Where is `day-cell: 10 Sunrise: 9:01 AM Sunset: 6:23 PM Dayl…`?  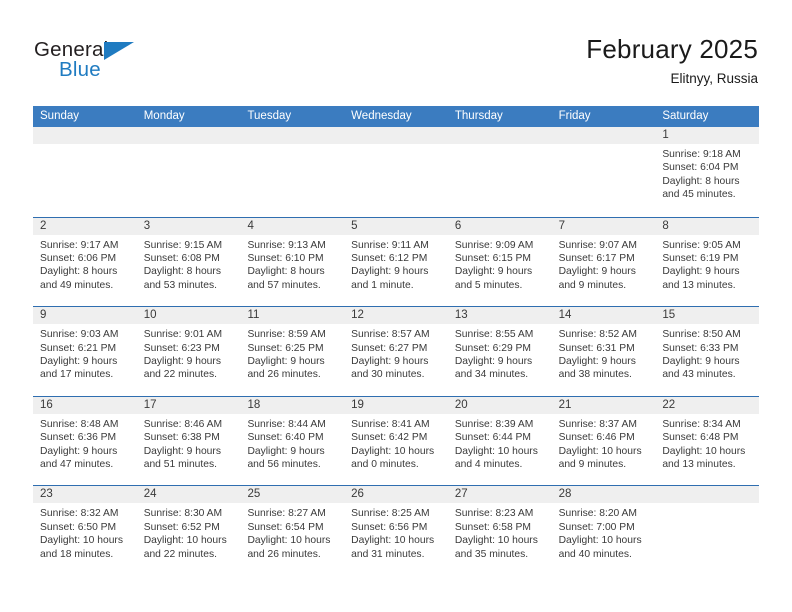
day-cell: 10 Sunrise: 9:01 AM Sunset: 6:23 PM Dayl… is located at coordinates (188, 351).